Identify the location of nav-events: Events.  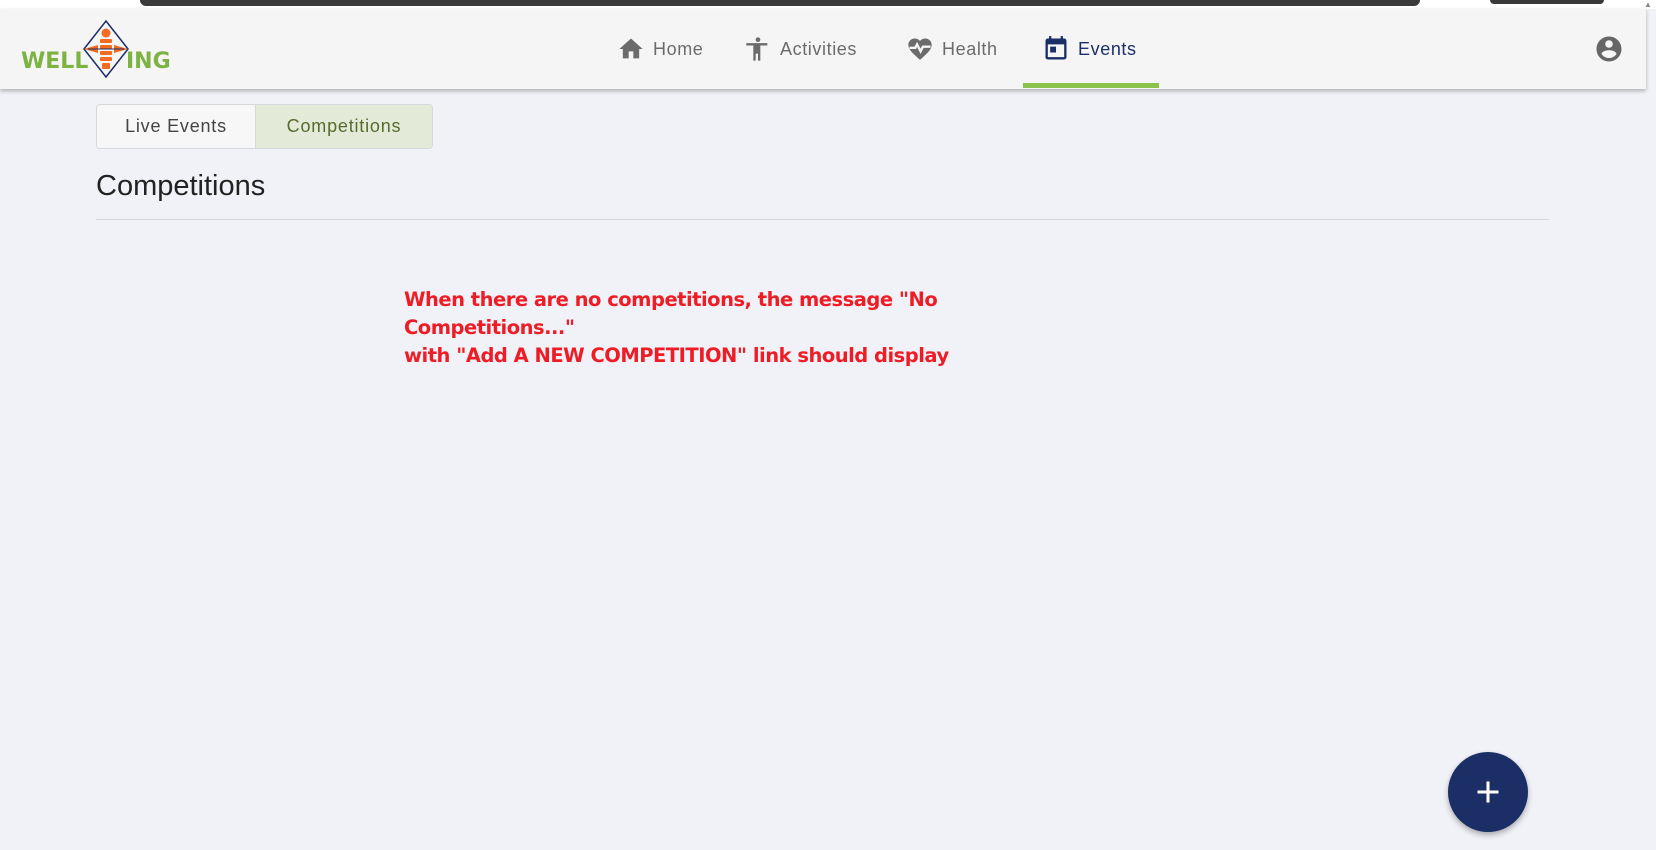
(1089, 49).